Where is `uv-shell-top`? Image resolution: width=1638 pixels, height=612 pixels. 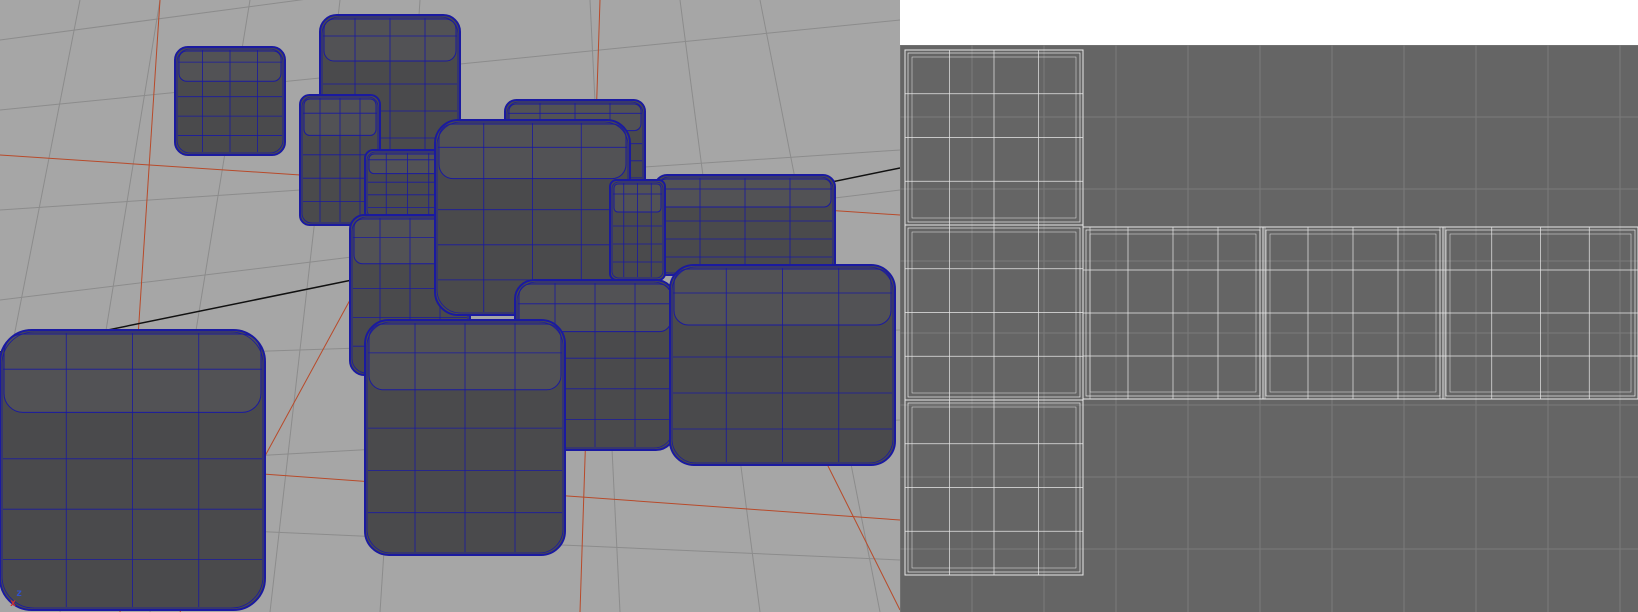
uv-shell-top is located at coordinates (994, 137).